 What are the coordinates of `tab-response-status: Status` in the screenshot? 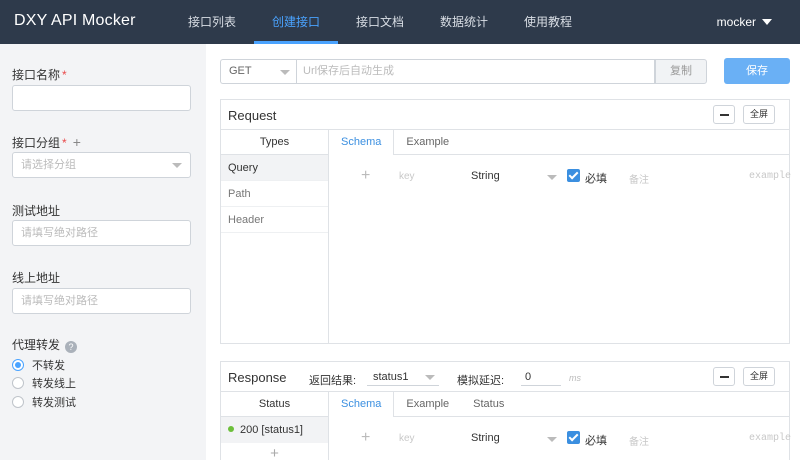 It's located at (488, 404).